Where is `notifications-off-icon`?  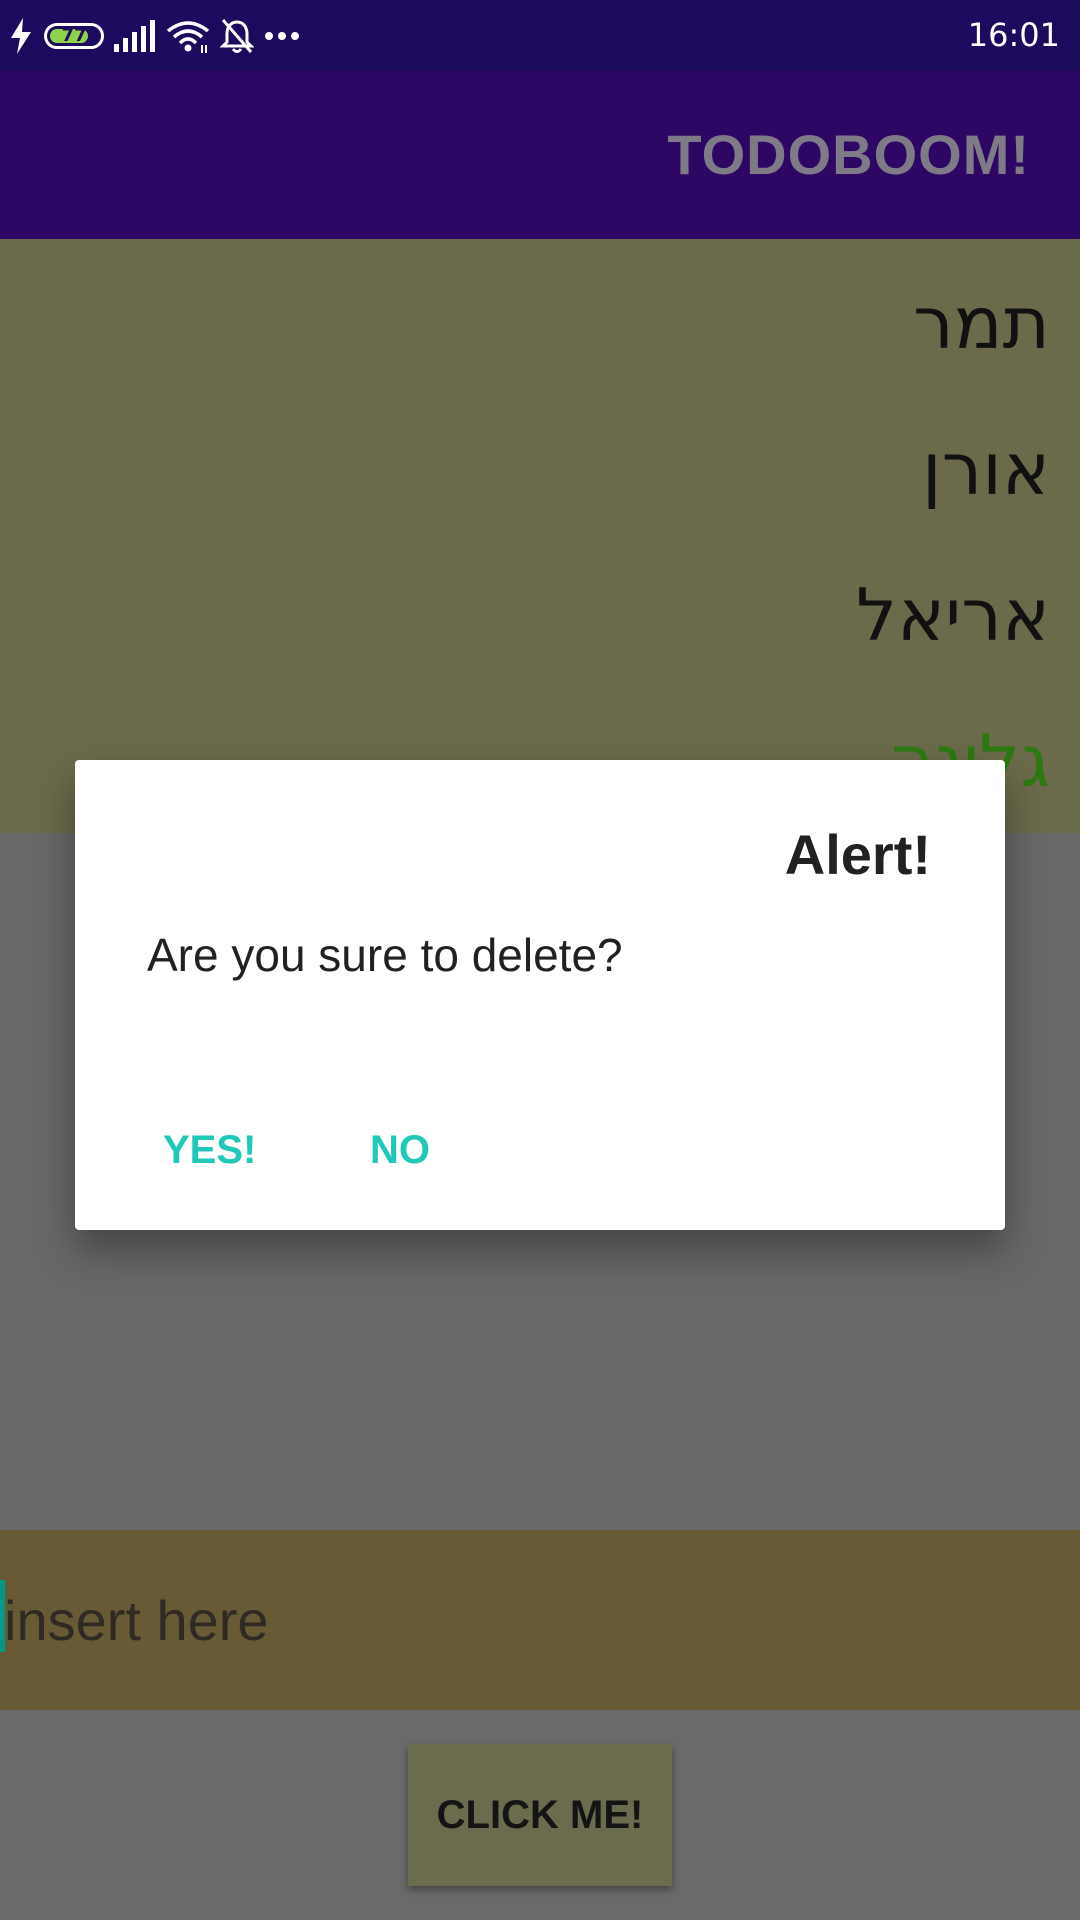 notifications-off-icon is located at coordinates (237, 35).